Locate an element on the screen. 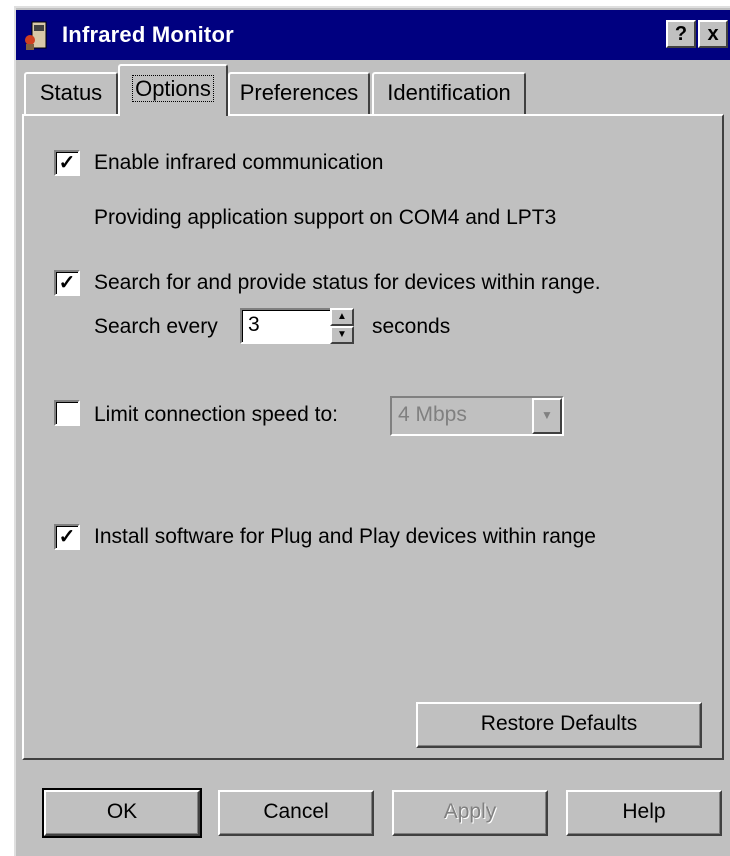  enable-infrared-label: Enable infrared communication is located at coordinates (239, 162).